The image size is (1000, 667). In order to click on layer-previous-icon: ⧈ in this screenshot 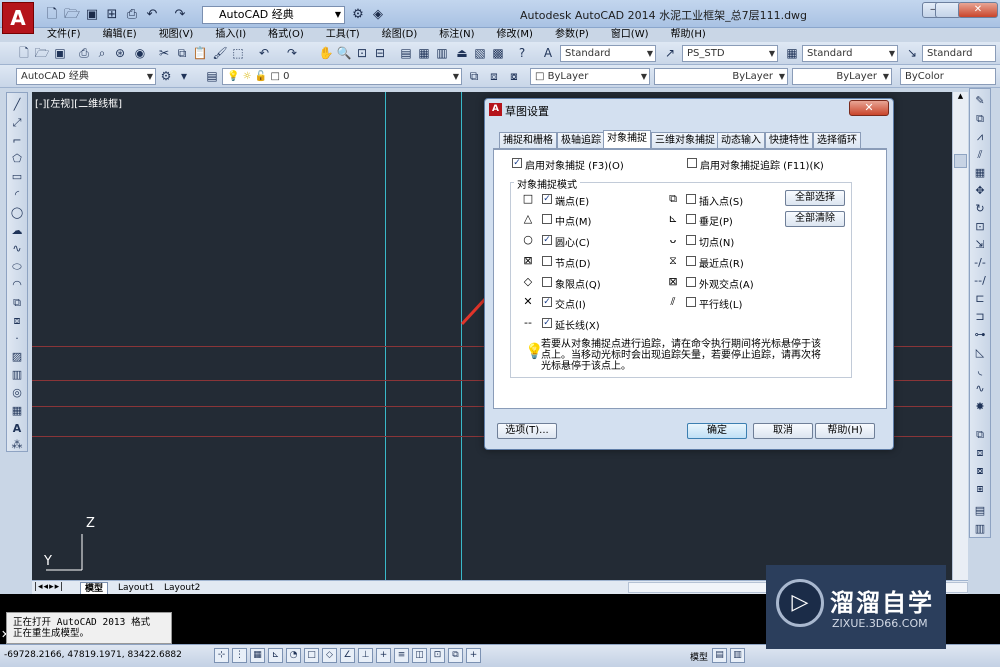, I will do `click(494, 76)`.